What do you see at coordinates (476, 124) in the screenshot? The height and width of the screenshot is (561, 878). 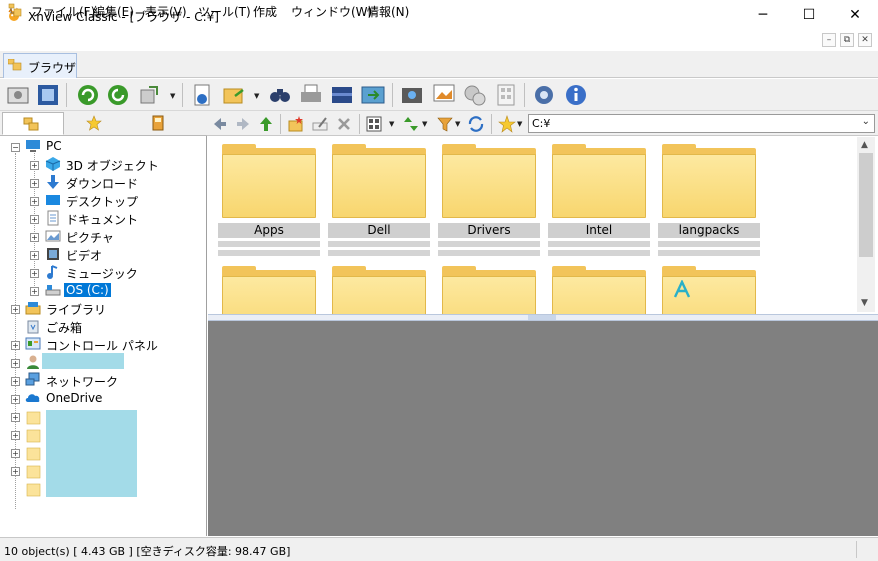 I see `sync-icon` at bounding box center [476, 124].